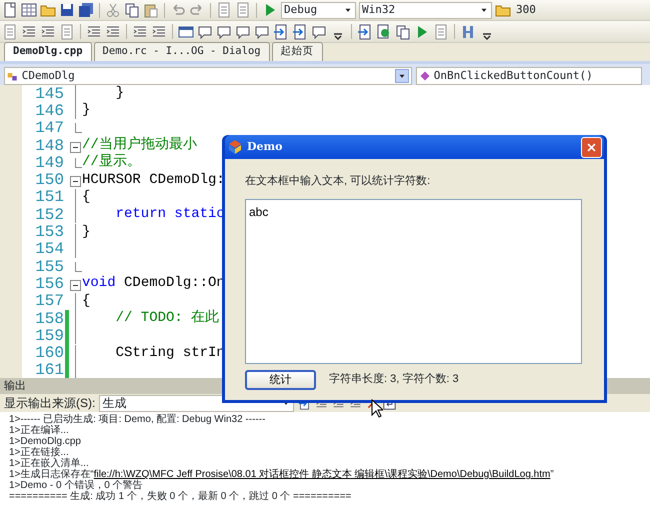 Image resolution: width=650 pixels, height=509 pixels. Describe the element at coordinates (235, 147) in the screenshot. I see `app-icon` at that location.